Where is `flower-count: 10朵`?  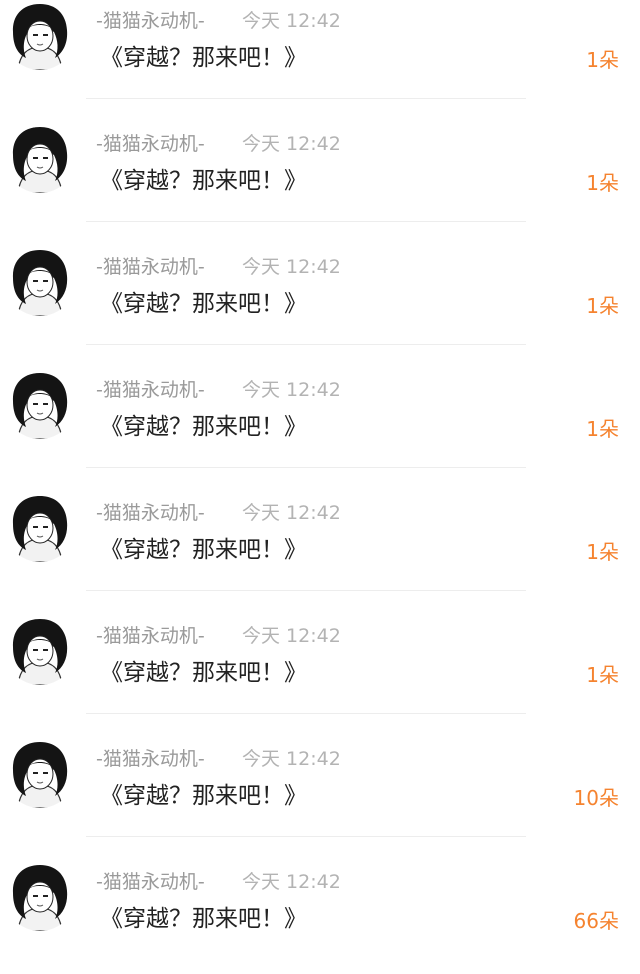 flower-count: 10朵 is located at coordinates (596, 798).